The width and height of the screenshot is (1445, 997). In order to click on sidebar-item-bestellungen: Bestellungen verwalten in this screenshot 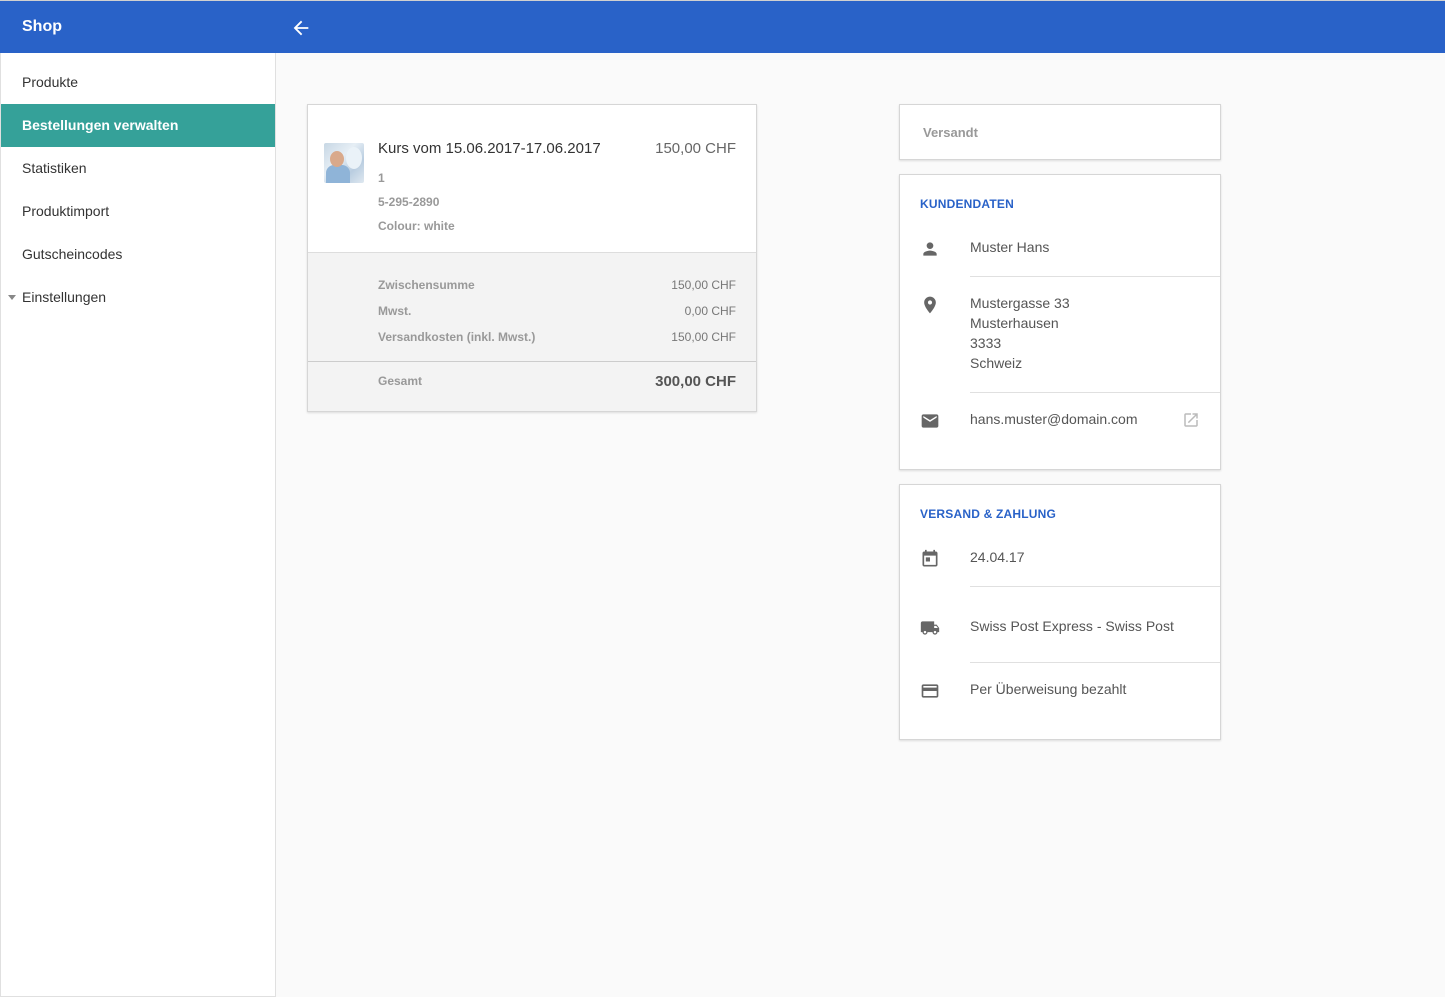, I will do `click(138, 125)`.